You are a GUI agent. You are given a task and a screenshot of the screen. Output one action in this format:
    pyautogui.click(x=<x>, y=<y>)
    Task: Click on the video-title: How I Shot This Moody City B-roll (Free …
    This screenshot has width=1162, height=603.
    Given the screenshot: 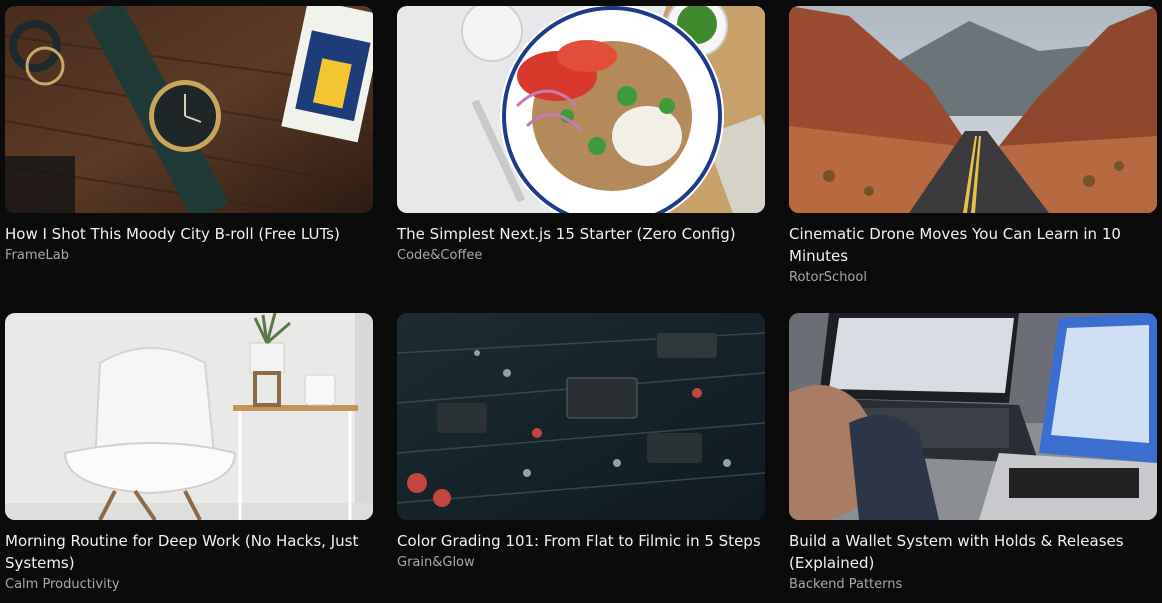 What is the action you would take?
    pyautogui.click(x=189, y=234)
    